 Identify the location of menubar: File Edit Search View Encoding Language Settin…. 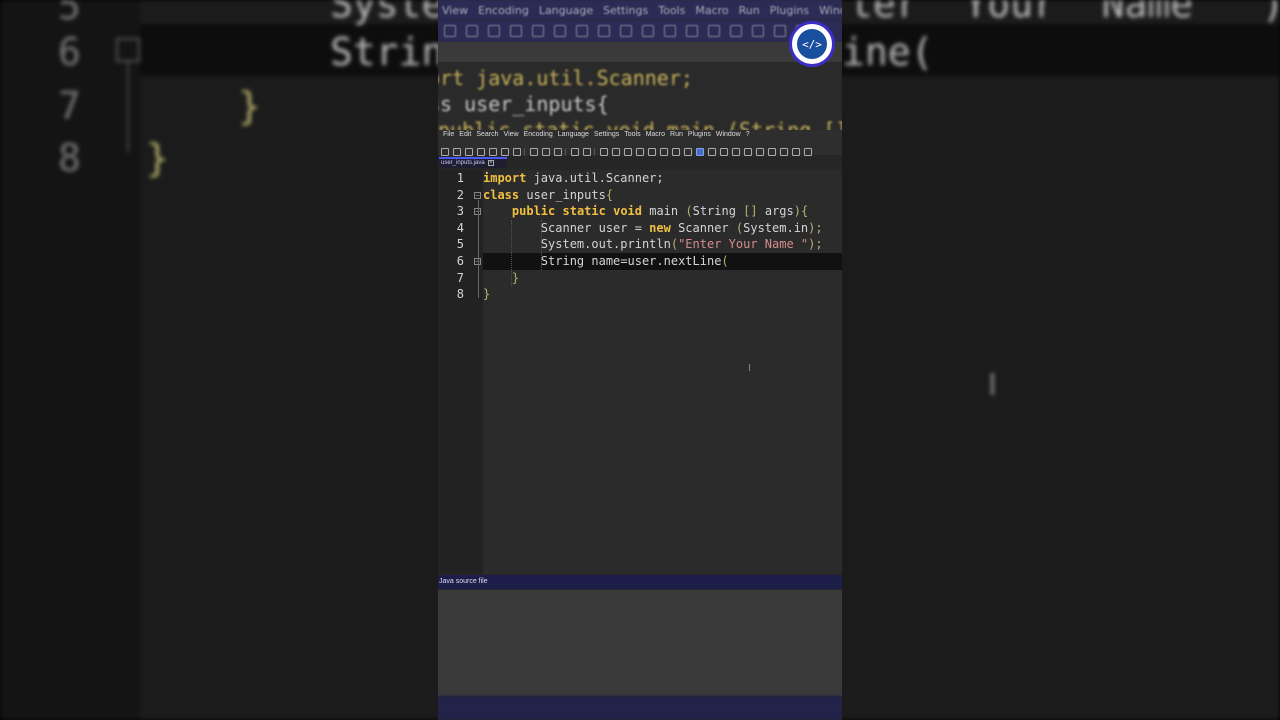
(640, 135).